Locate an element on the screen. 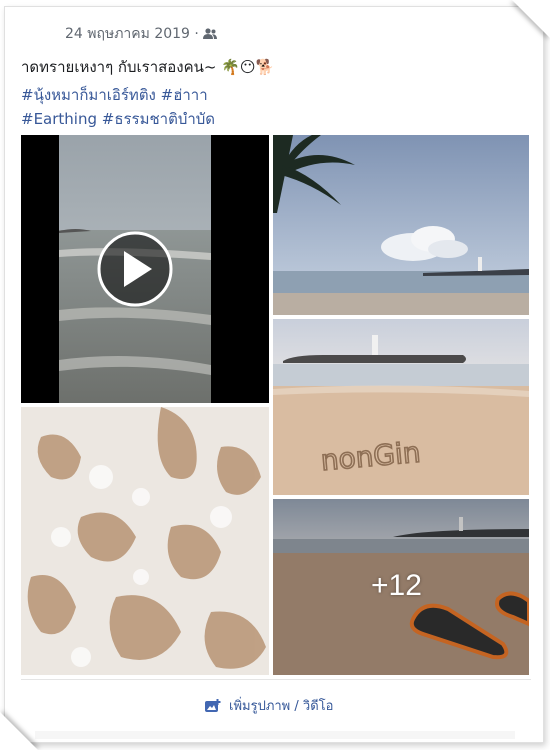 Image resolution: width=550 pixels, height=750 pixels. more-photos-tile: +12 is located at coordinates (401, 587).